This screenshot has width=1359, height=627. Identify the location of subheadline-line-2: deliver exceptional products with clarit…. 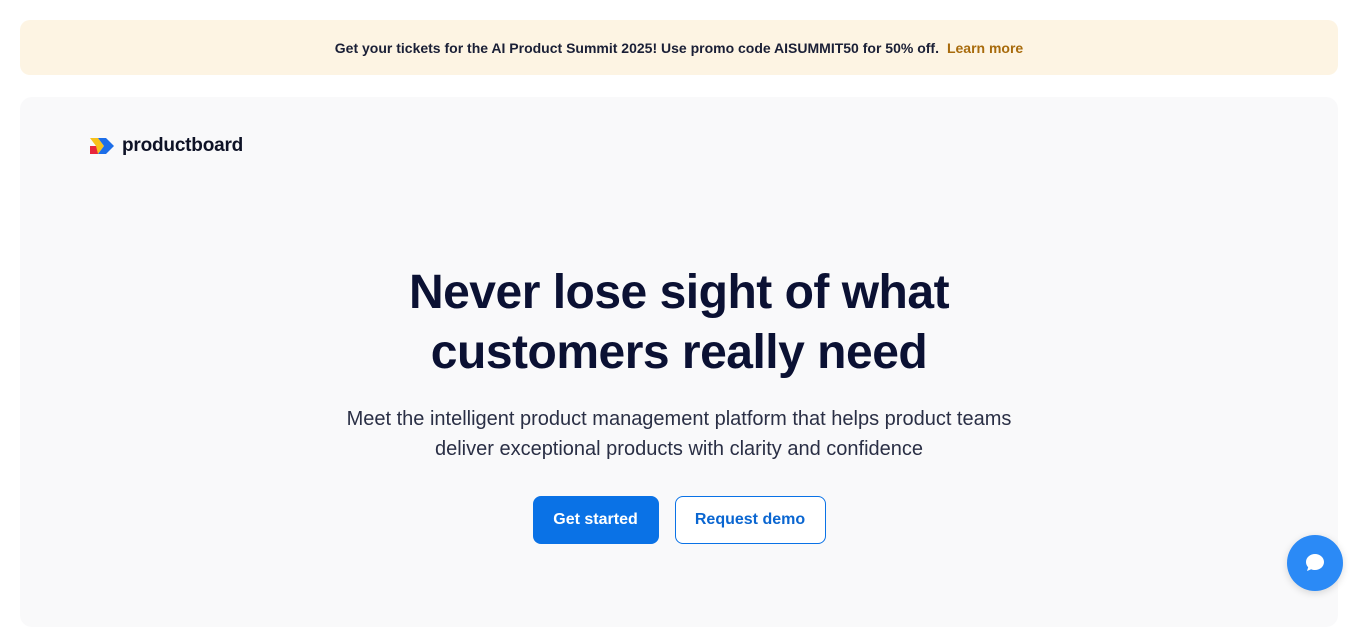
(679, 449).